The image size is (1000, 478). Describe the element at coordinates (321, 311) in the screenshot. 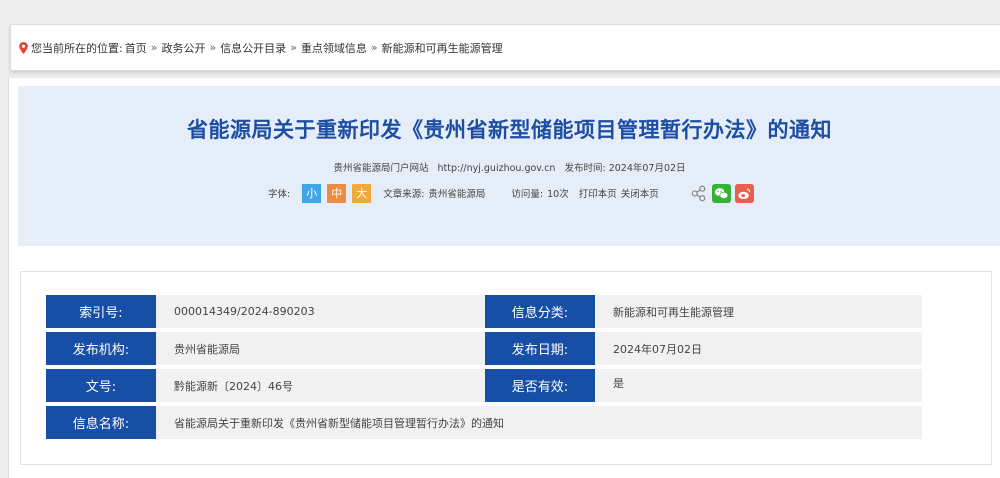

I see `index-value: 000014349/2024-890203` at that location.